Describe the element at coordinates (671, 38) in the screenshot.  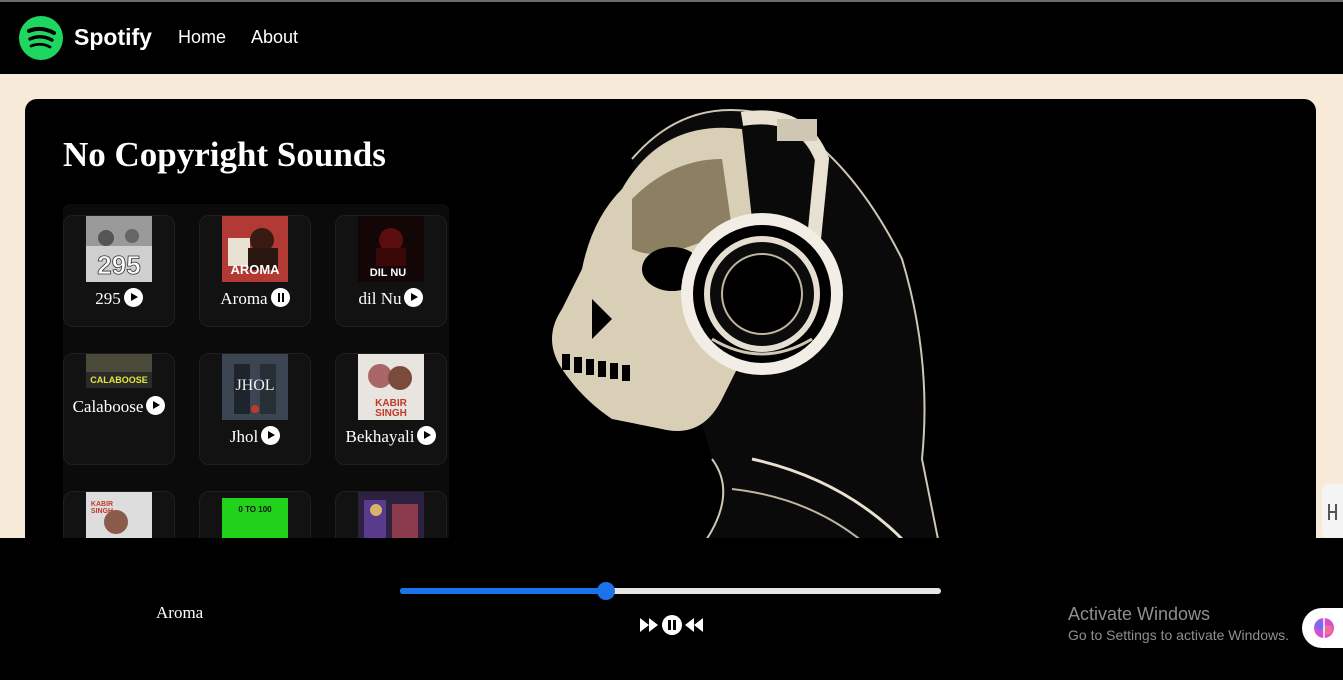
I see `navbar: Spotify Home About` at that location.